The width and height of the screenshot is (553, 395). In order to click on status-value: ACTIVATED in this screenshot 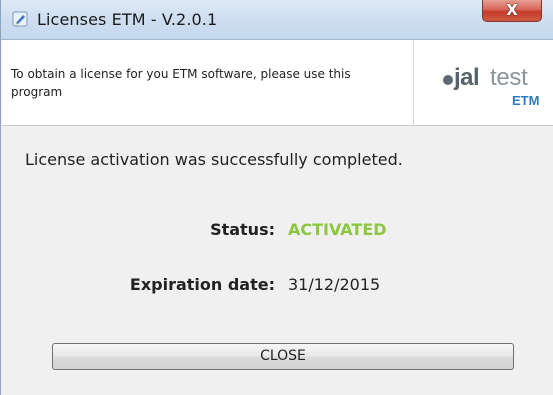, I will do `click(337, 229)`.